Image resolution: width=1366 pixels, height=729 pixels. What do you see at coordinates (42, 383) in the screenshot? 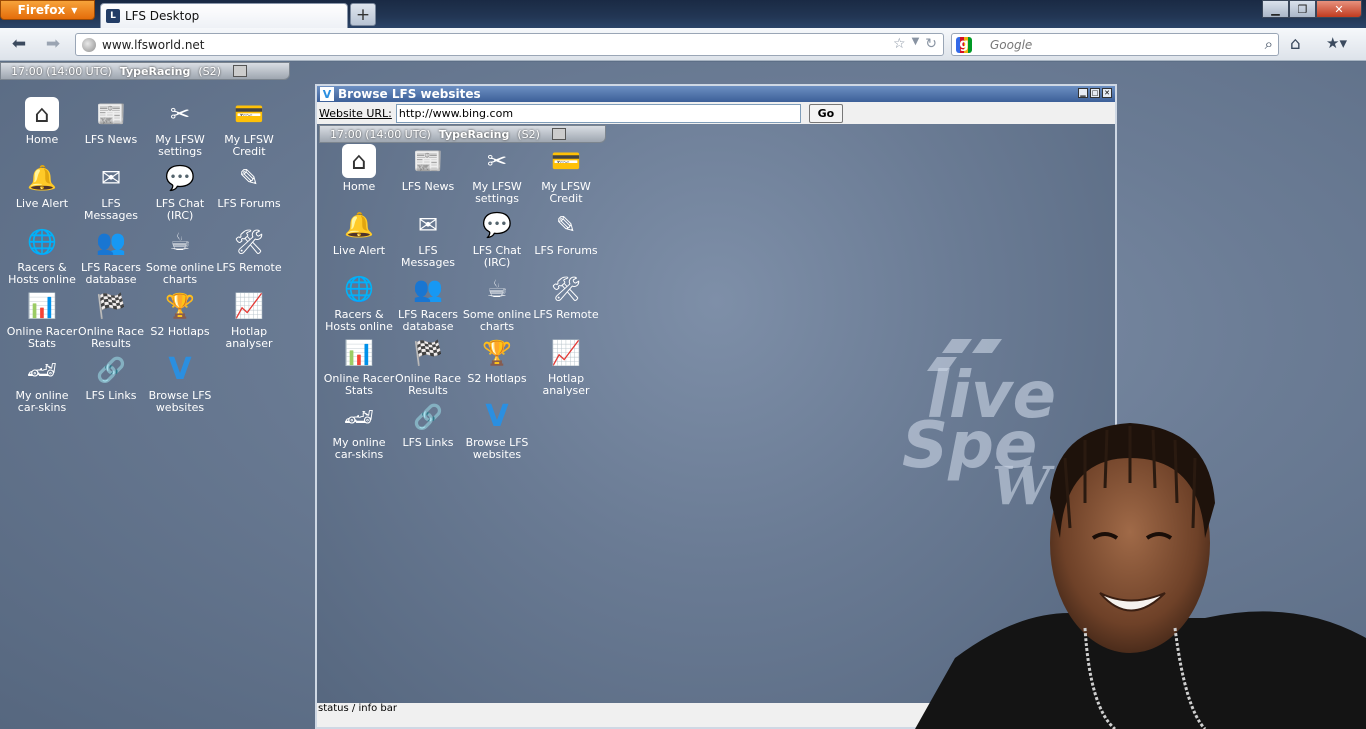
I see `desktop-icon: 🏎 My online car-skins` at bounding box center [42, 383].